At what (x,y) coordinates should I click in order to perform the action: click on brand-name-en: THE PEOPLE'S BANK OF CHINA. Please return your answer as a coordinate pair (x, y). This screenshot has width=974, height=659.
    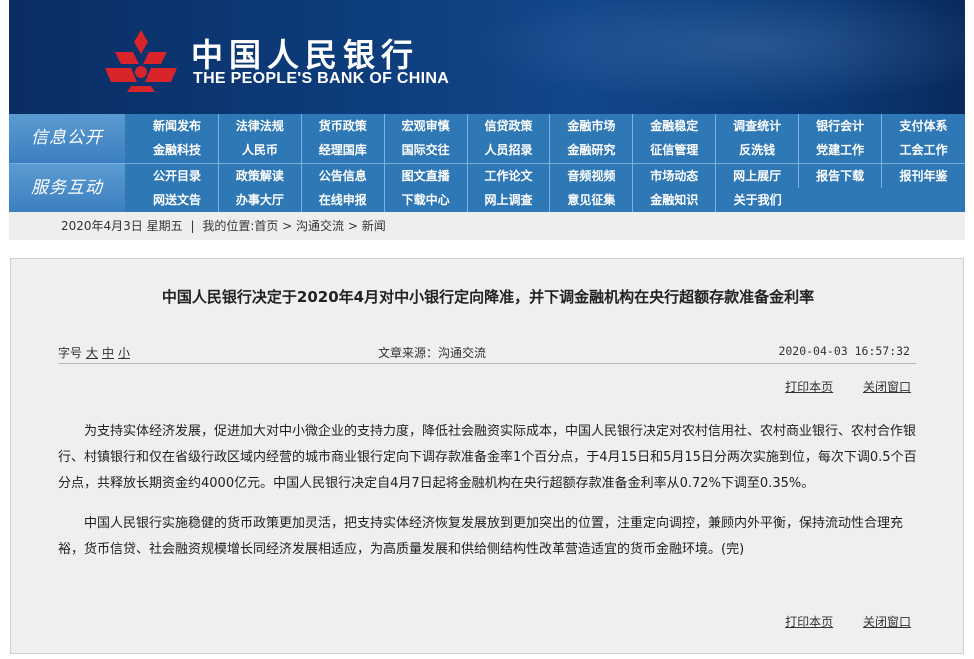
    Looking at the image, I should click on (321, 78).